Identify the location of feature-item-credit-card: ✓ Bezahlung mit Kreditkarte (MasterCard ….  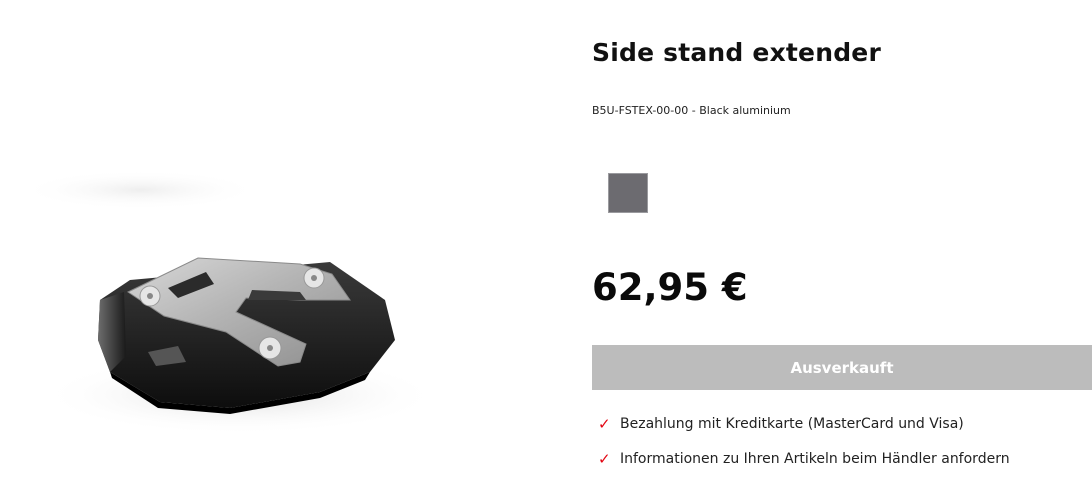
(801, 424).